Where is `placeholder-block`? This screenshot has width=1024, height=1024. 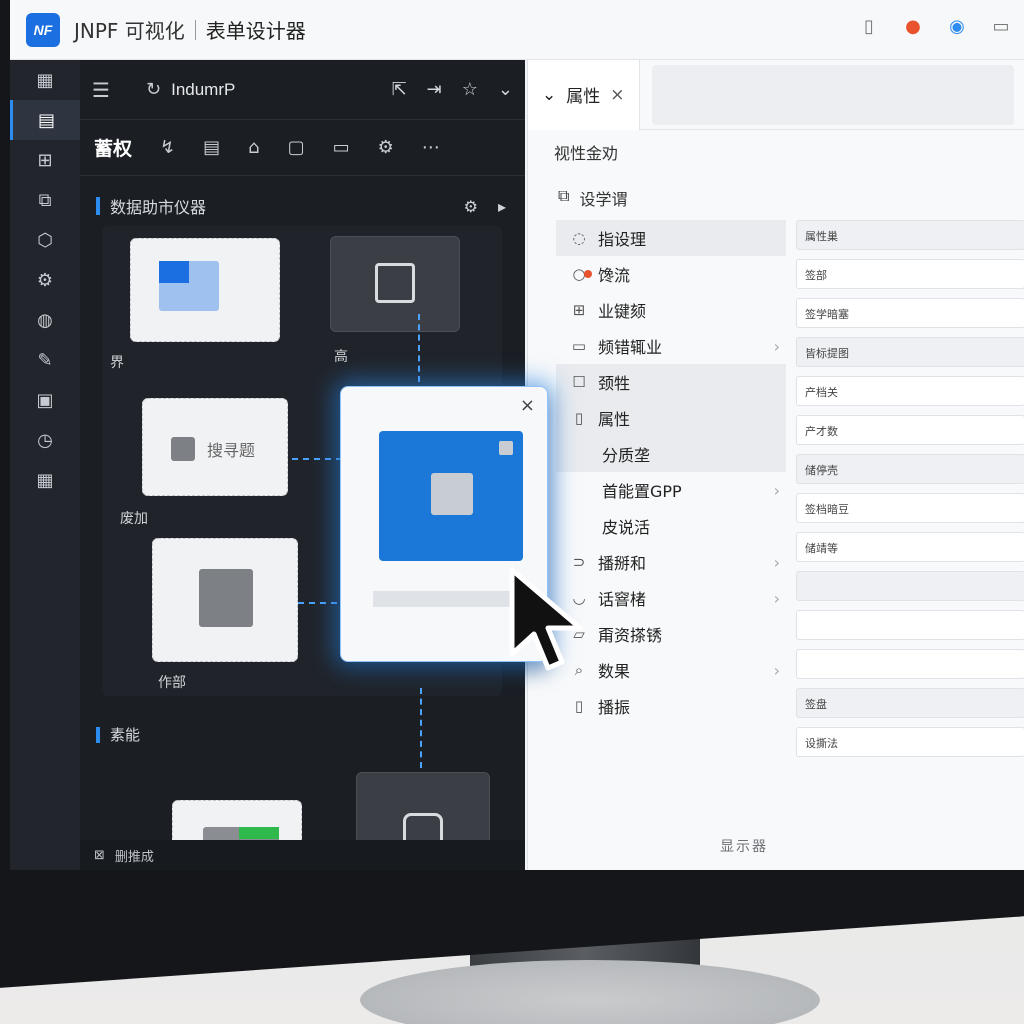
placeholder-block is located at coordinates (226, 598).